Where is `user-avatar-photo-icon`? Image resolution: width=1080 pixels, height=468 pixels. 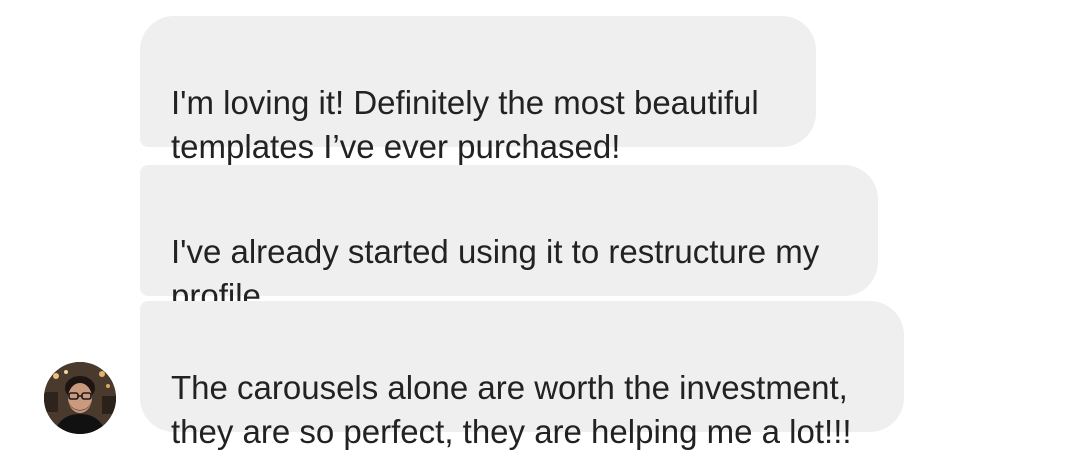 user-avatar-photo-icon is located at coordinates (80, 398).